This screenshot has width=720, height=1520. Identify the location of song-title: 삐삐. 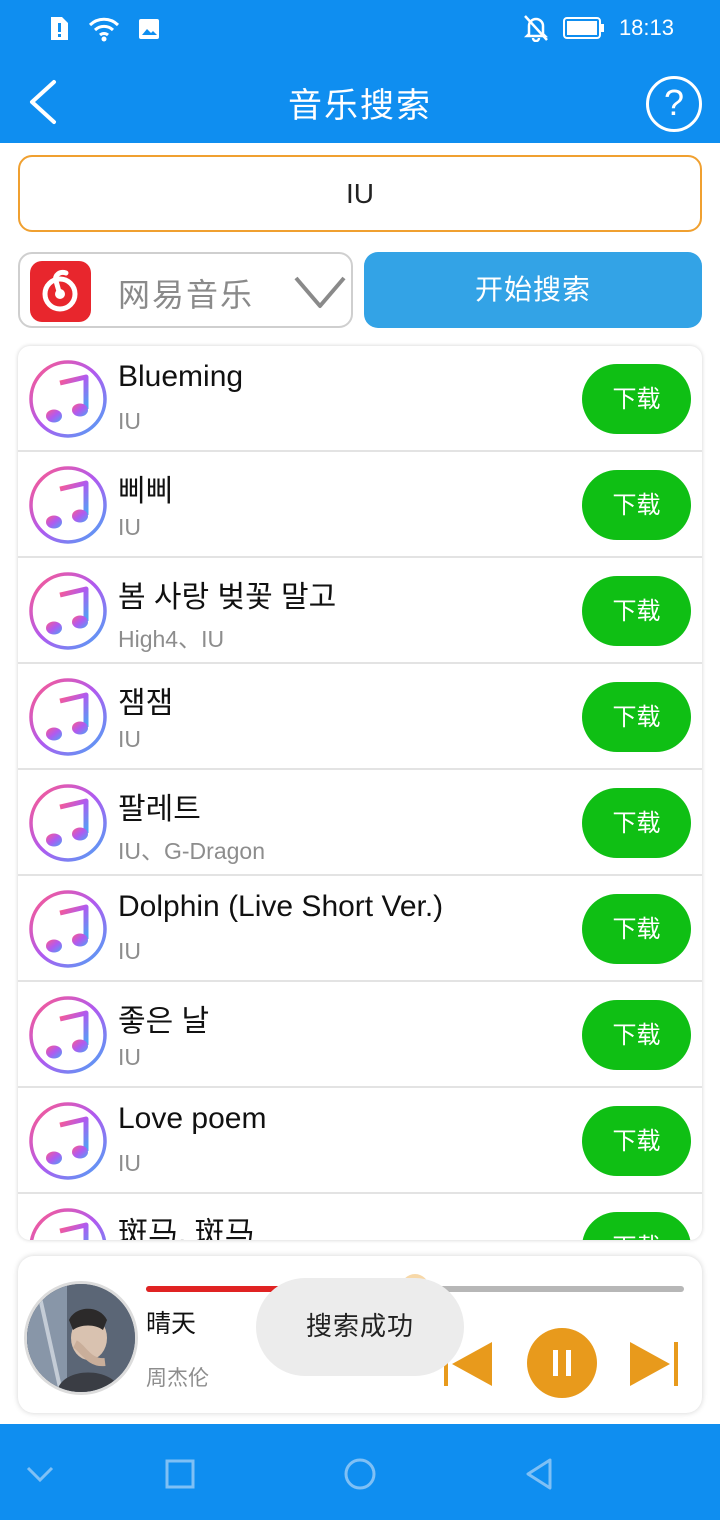
(146, 491).